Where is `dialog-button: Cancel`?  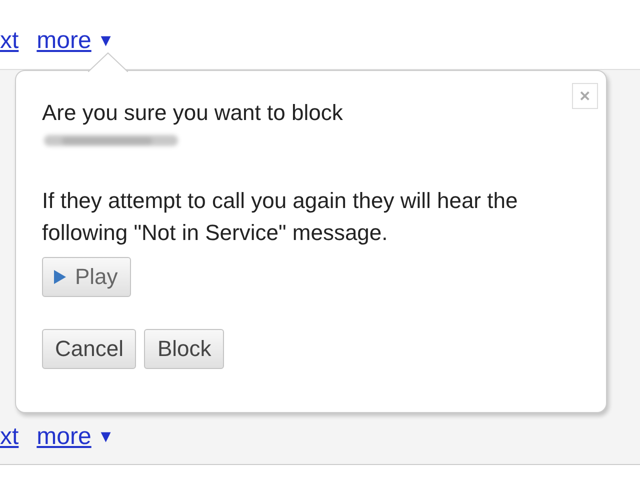 dialog-button: Cancel is located at coordinates (89, 349).